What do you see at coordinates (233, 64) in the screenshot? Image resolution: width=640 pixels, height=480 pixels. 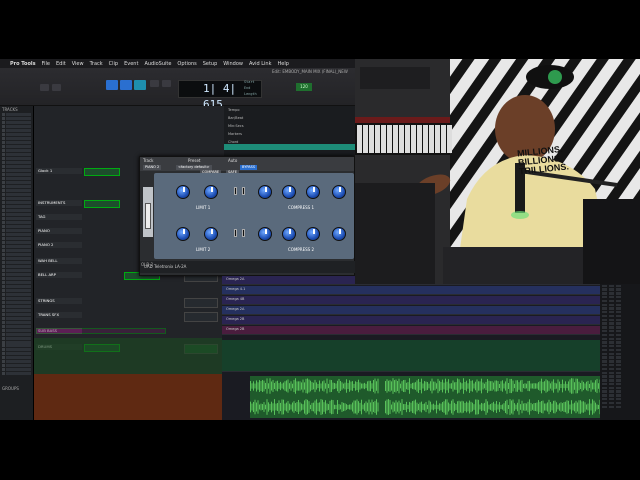 I see `menu-window: Window` at bounding box center [233, 64].